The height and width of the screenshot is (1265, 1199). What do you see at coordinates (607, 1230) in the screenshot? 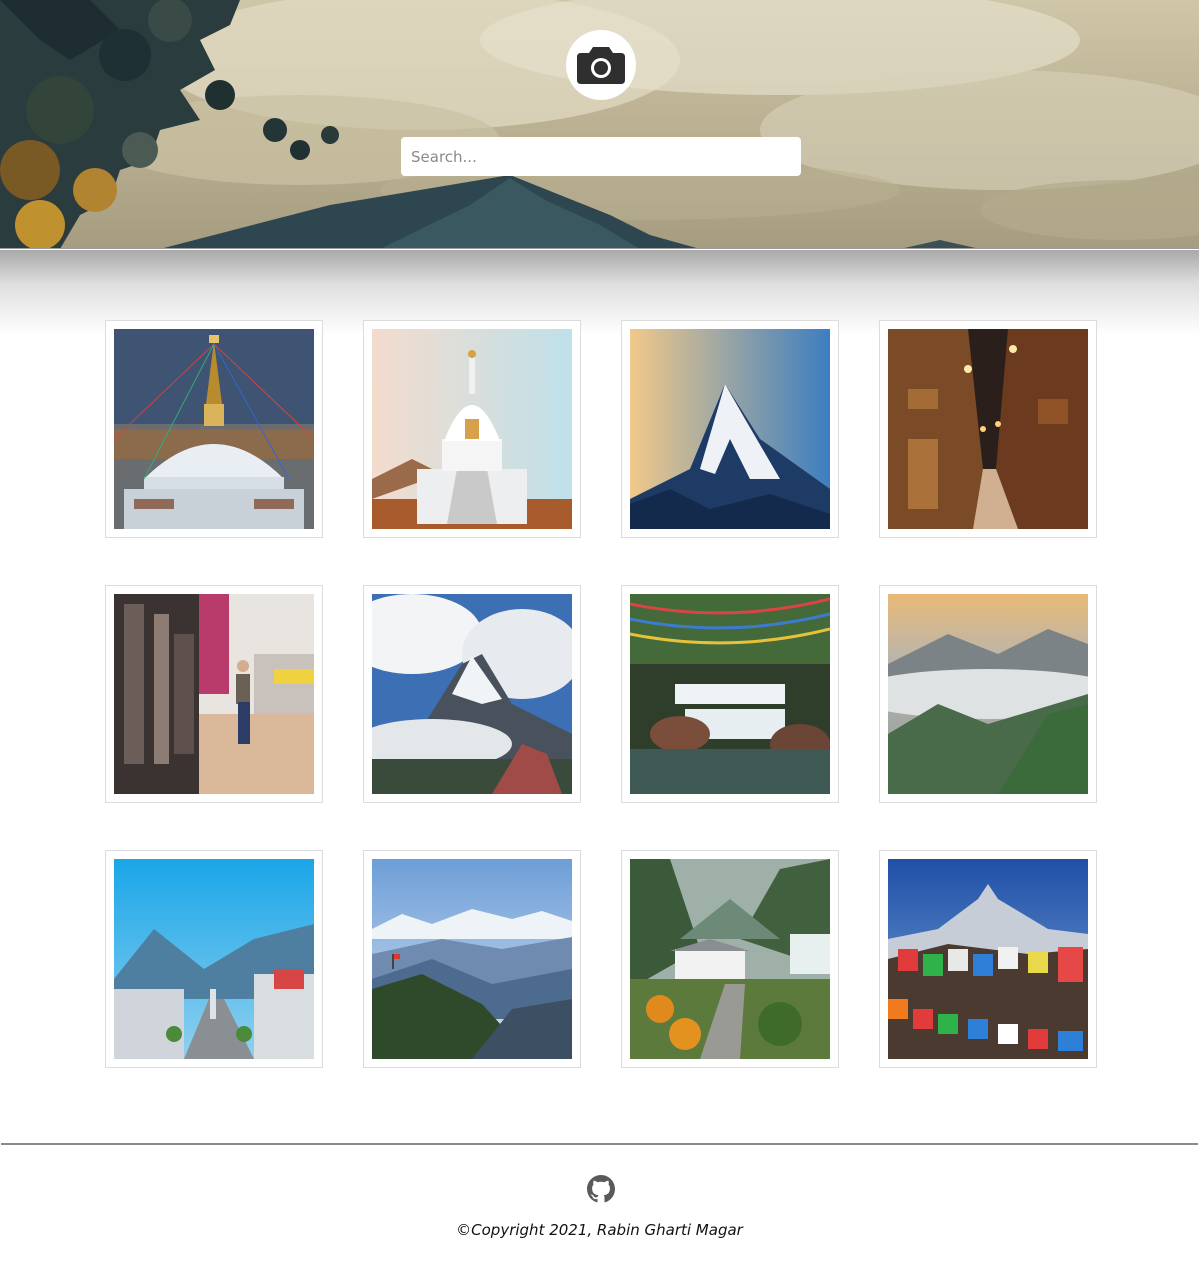
I see `copyright-label: Copyright 2021, Rabin Gharti Magar` at bounding box center [607, 1230].